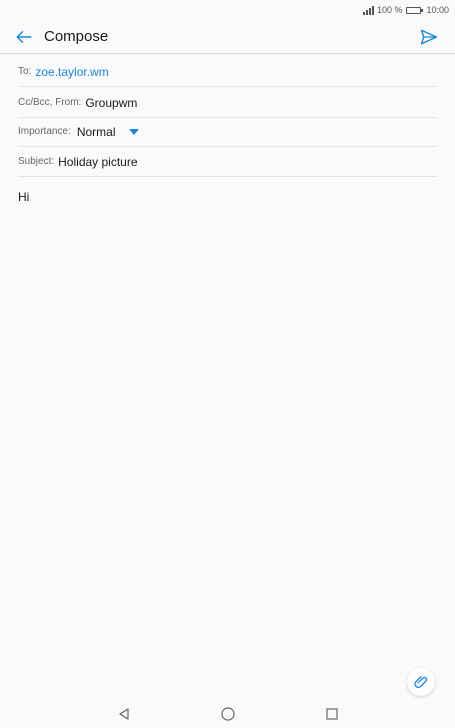 This screenshot has width=455, height=728. I want to click on back-button, so click(24, 37).